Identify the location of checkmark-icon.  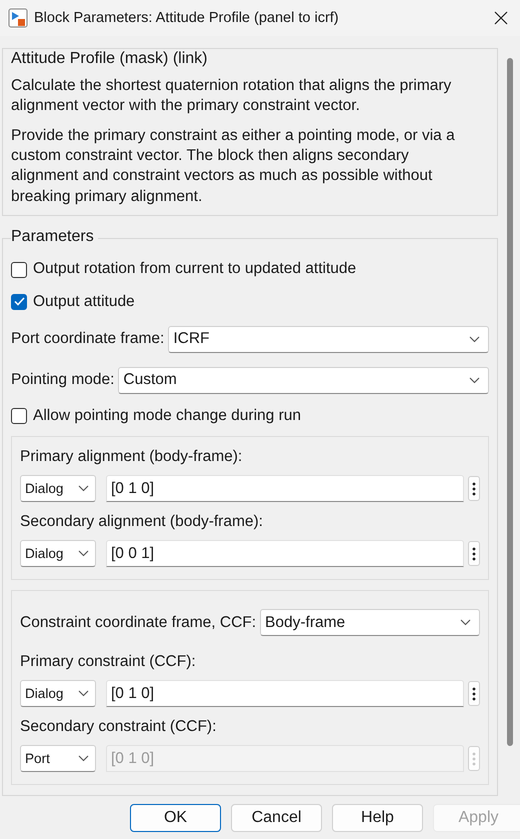
(19, 301).